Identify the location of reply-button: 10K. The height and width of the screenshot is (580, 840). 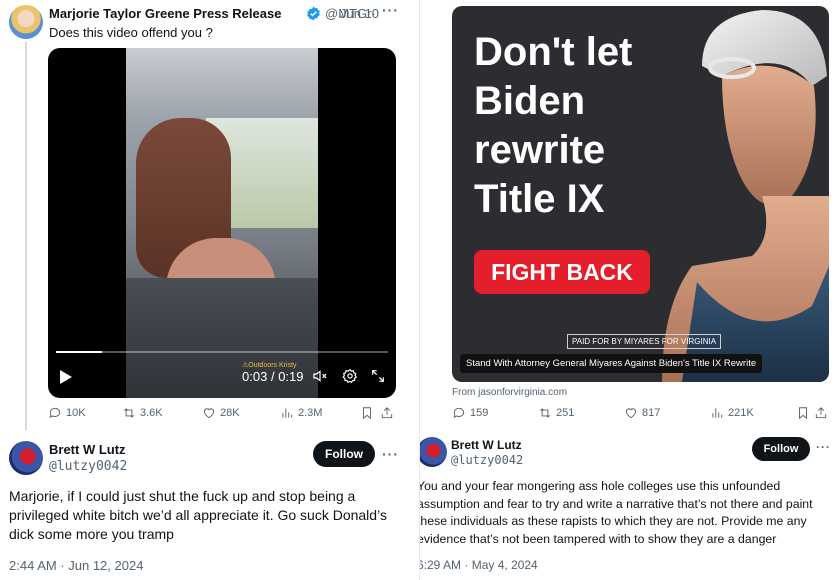
(85, 413).